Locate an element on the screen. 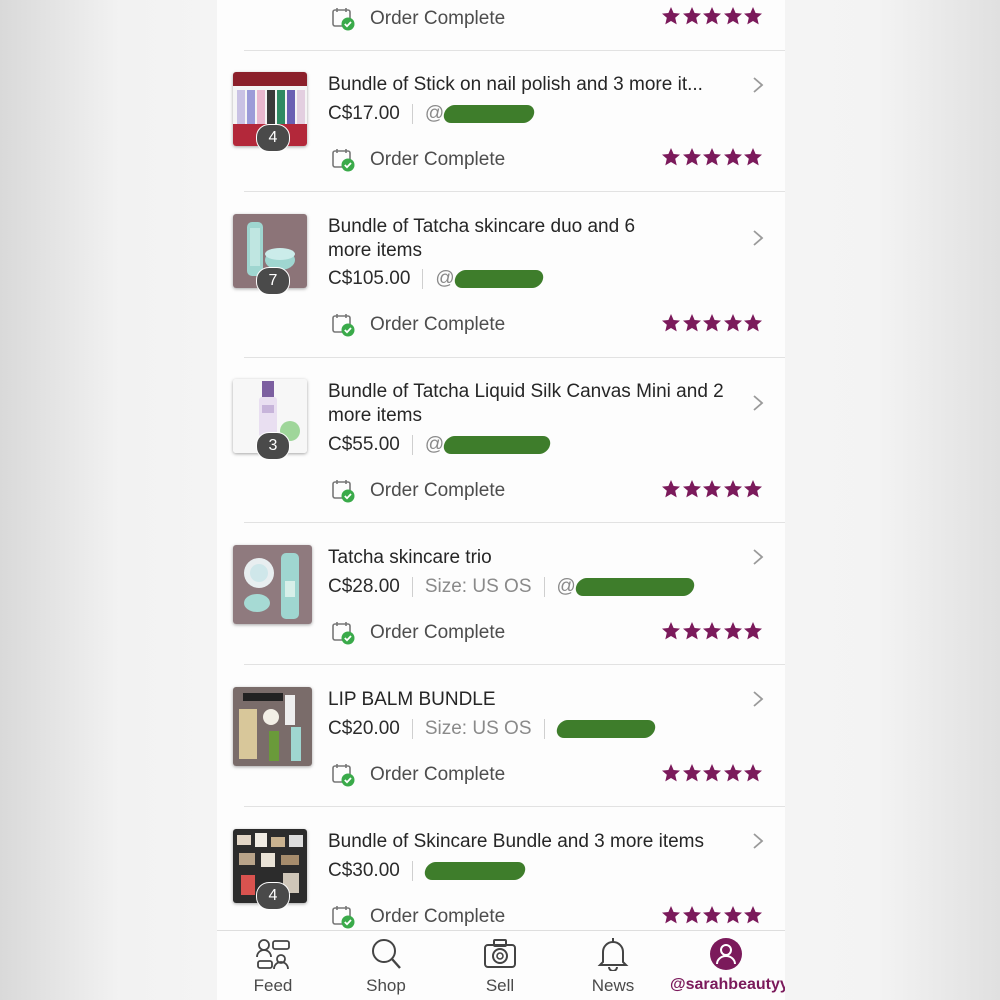  bottom-tab-bar: Feed Shop Sell News @sarahbeautyy is located at coordinates (501, 965).